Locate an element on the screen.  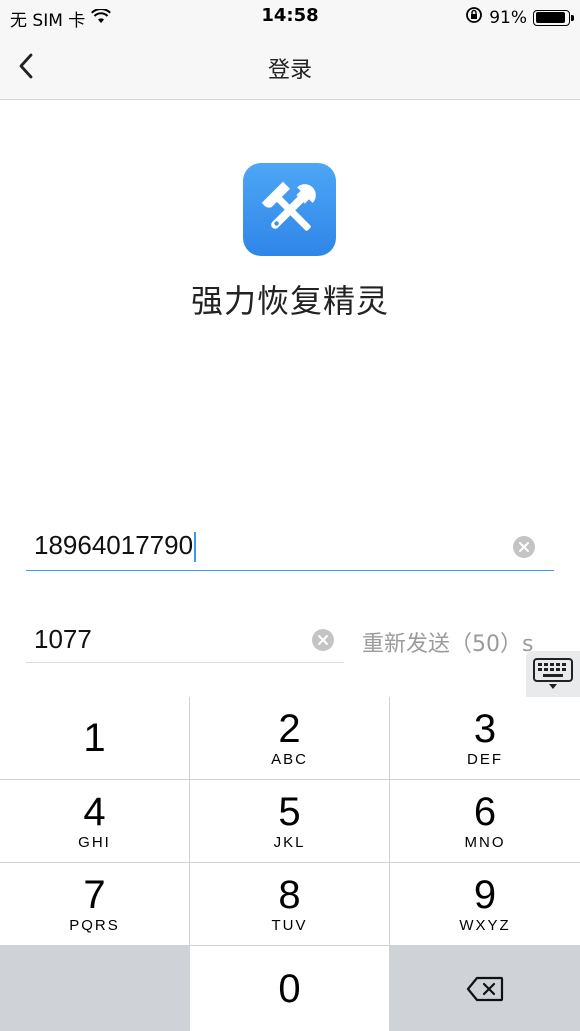
key-0: 0 is located at coordinates (289, 988).